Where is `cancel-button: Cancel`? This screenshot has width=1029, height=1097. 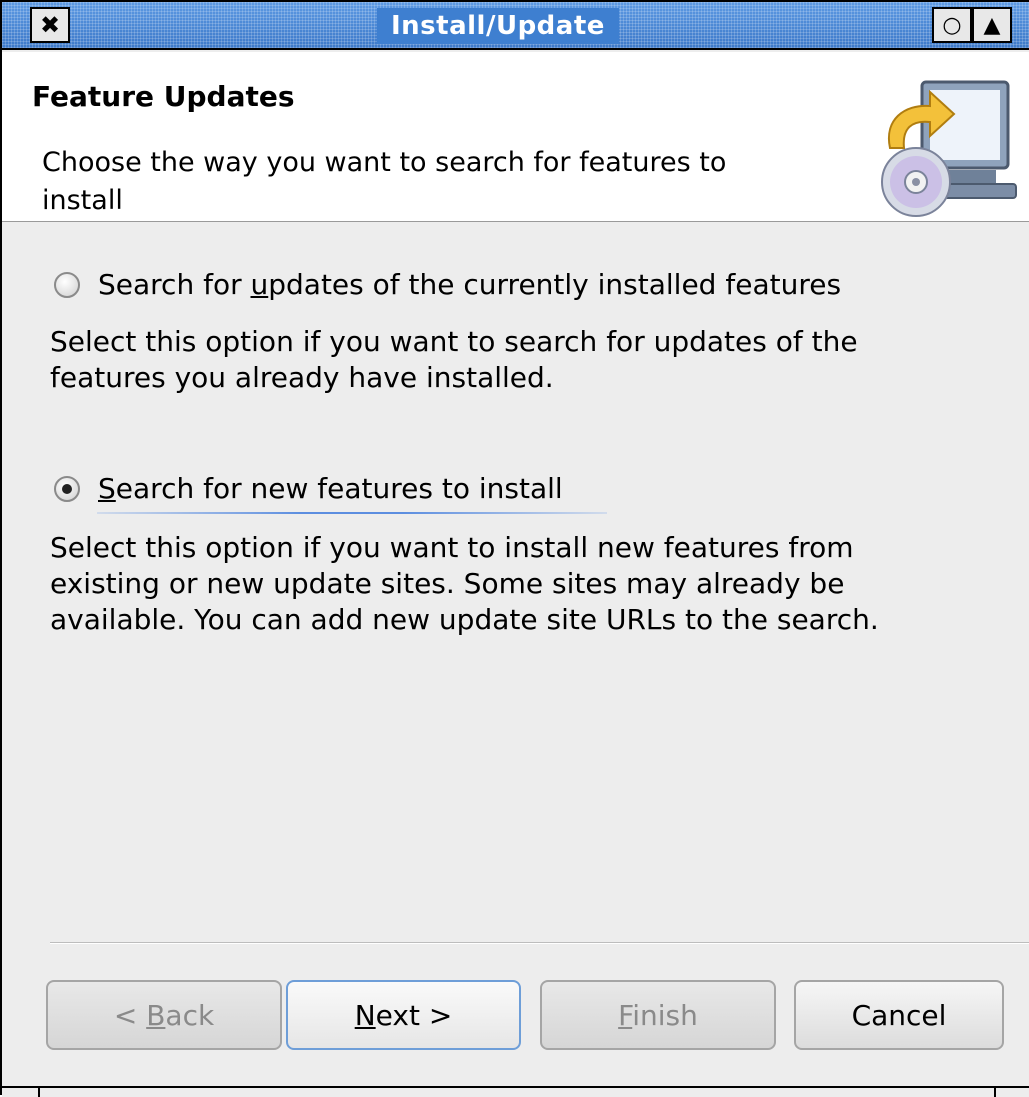
cancel-button: Cancel is located at coordinates (899, 1015).